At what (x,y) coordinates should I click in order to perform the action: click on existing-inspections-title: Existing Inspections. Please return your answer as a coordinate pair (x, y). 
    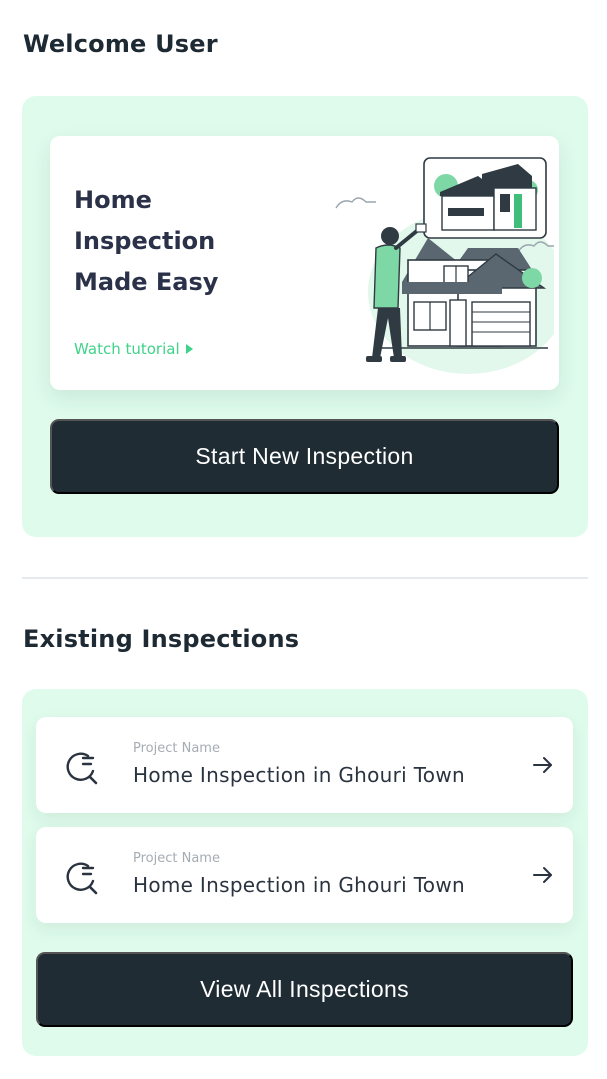
    Looking at the image, I should click on (161, 639).